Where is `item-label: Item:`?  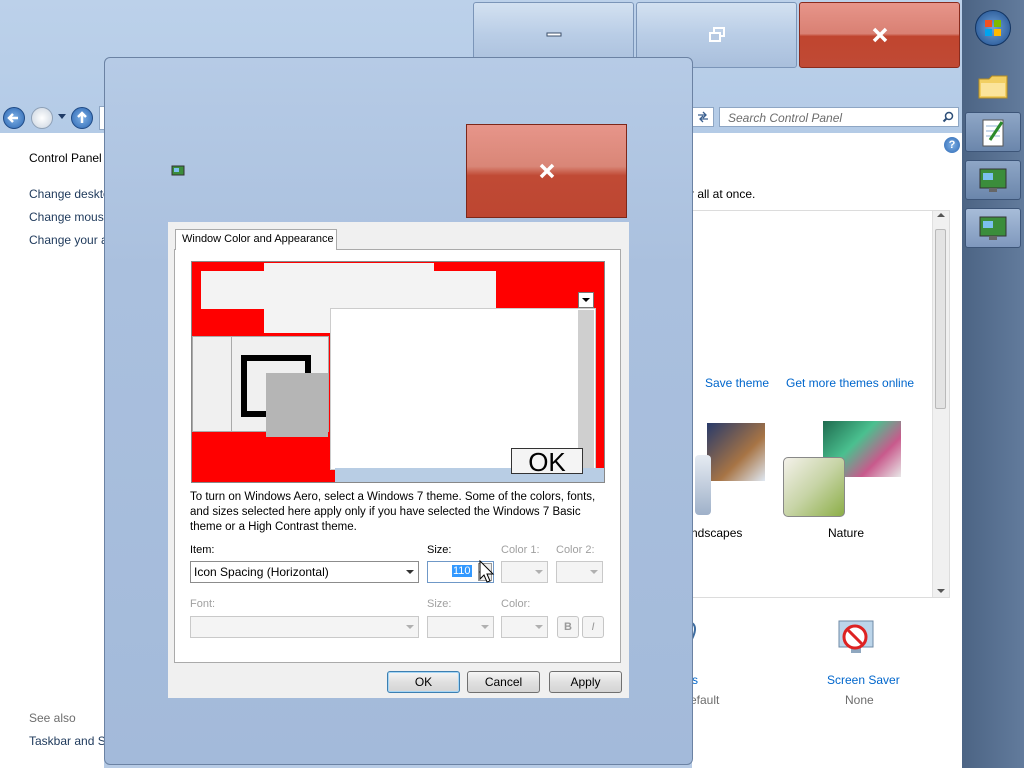 item-label: Item: is located at coordinates (202, 550).